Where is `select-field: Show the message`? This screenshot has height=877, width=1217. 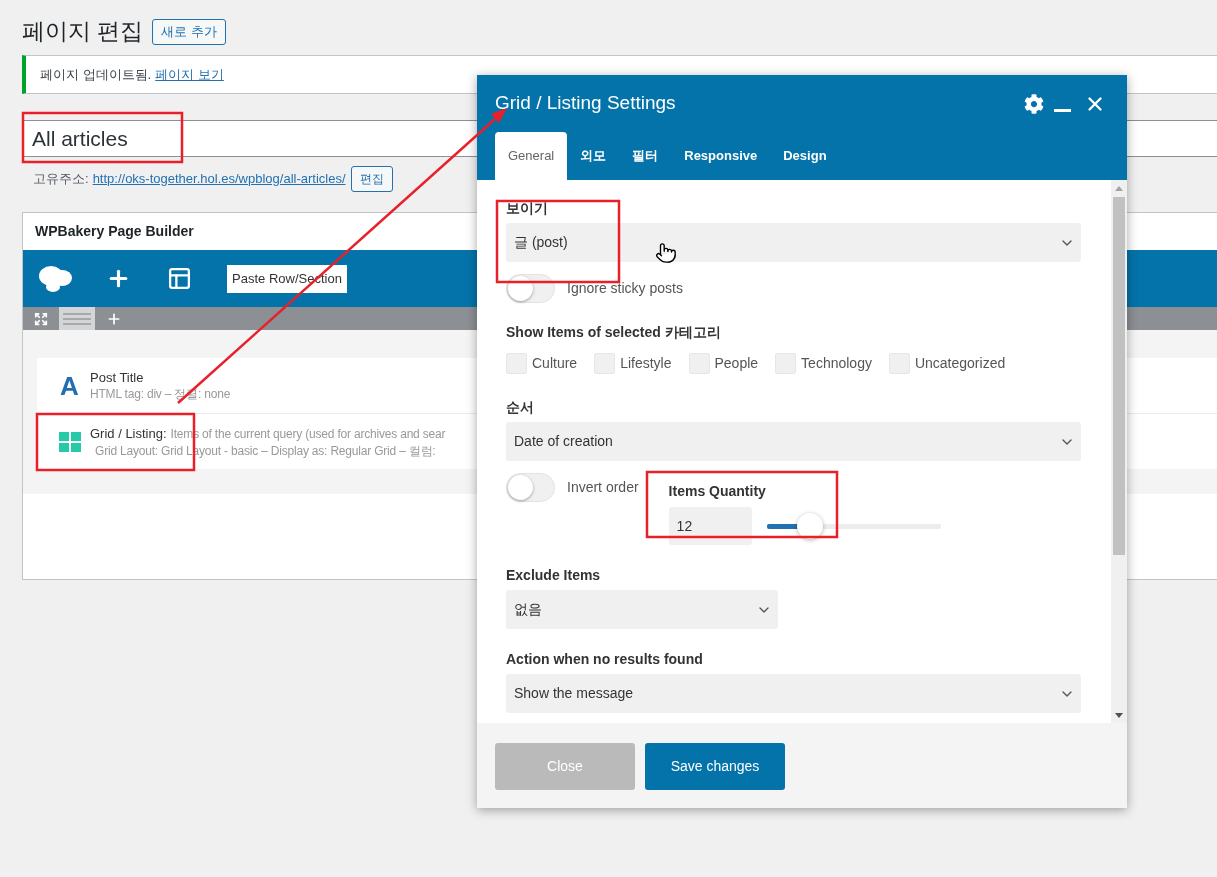
select-field: Show the message is located at coordinates (793, 693).